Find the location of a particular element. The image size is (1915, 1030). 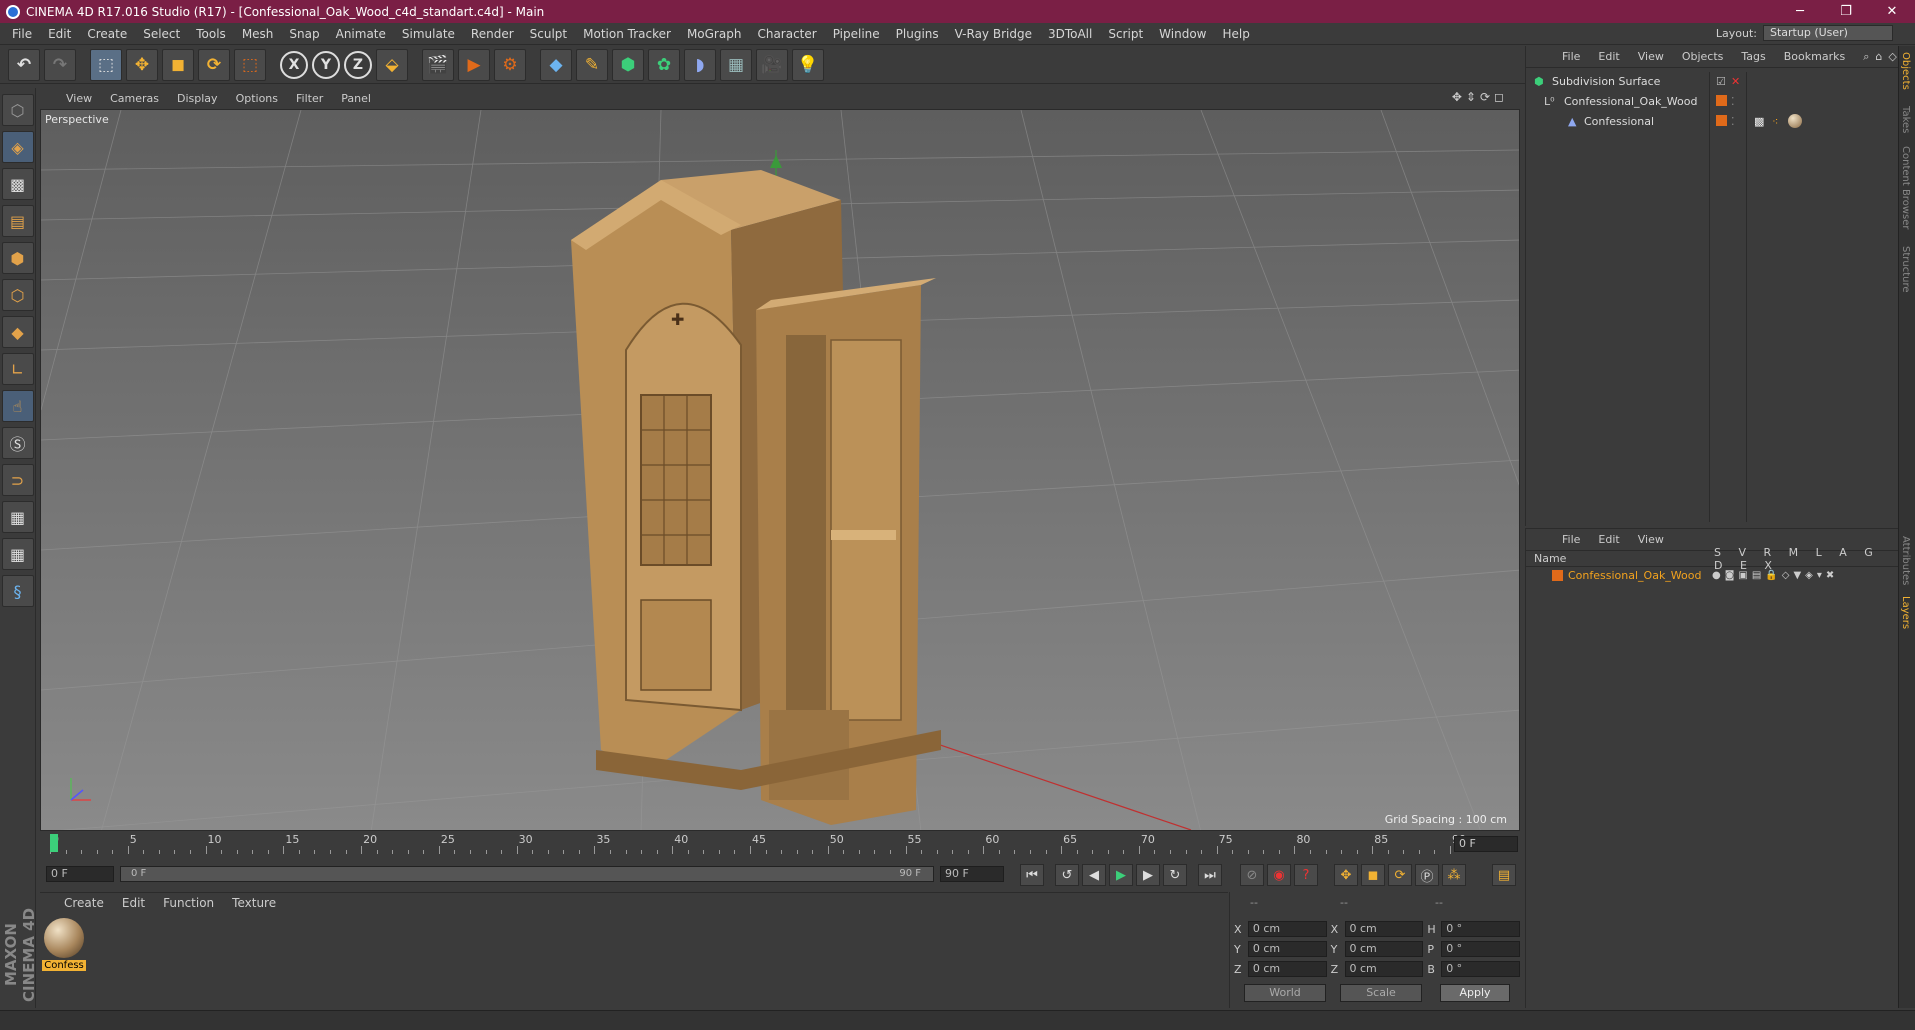

menu-render: Render is located at coordinates (492, 34).